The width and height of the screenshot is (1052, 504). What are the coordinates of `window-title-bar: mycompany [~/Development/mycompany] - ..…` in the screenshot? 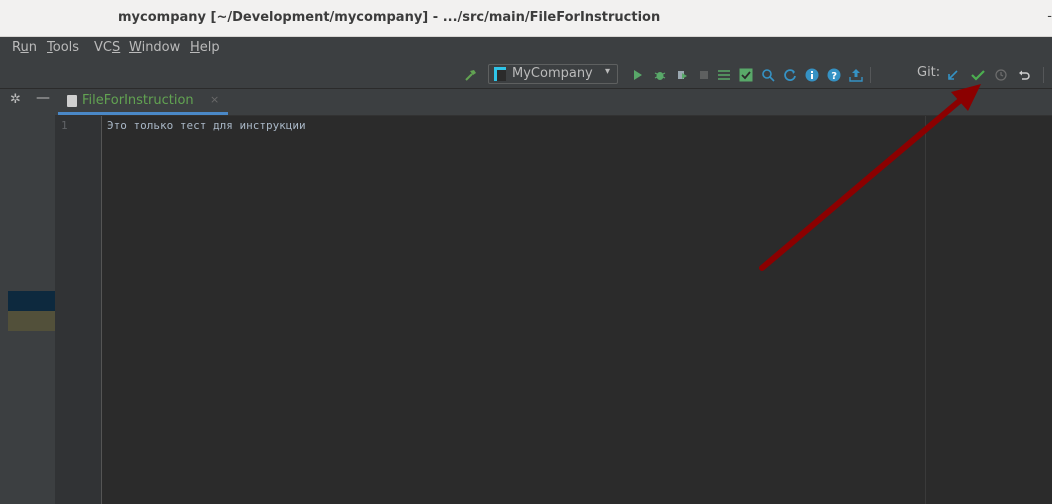 It's located at (526, 18).